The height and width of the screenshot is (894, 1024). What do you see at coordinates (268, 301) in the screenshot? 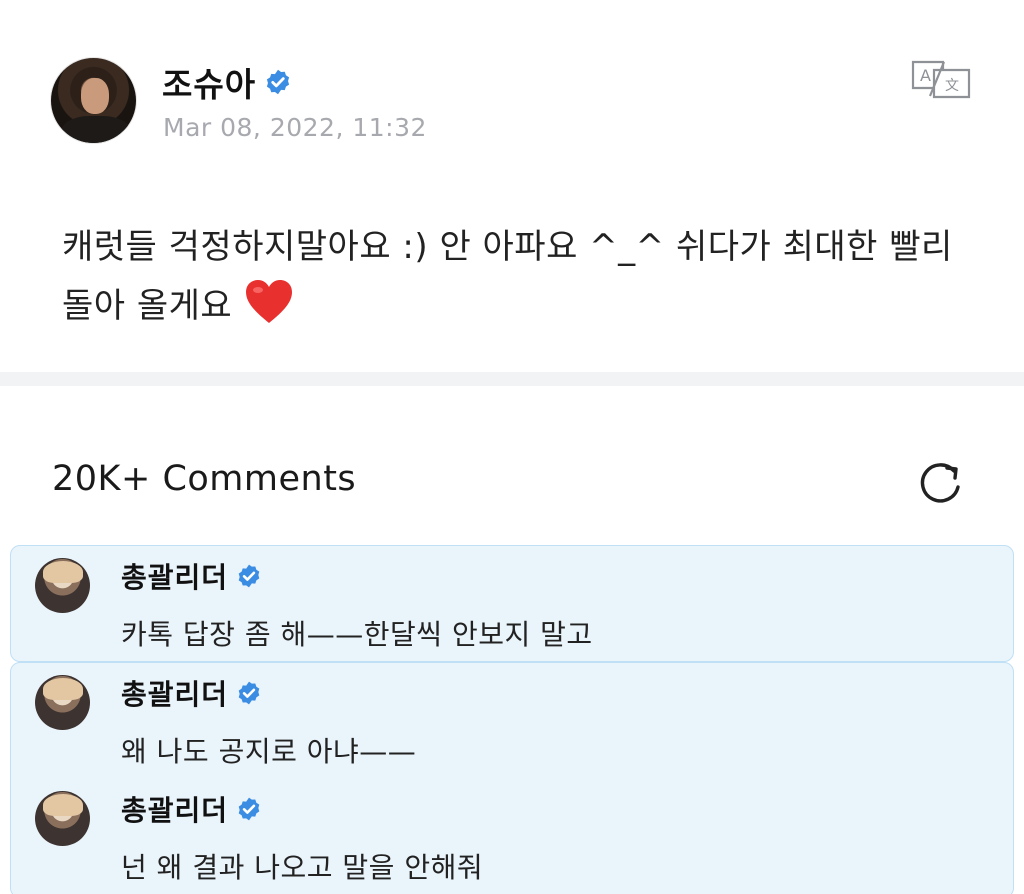
I see `red-heart-icon` at bounding box center [268, 301].